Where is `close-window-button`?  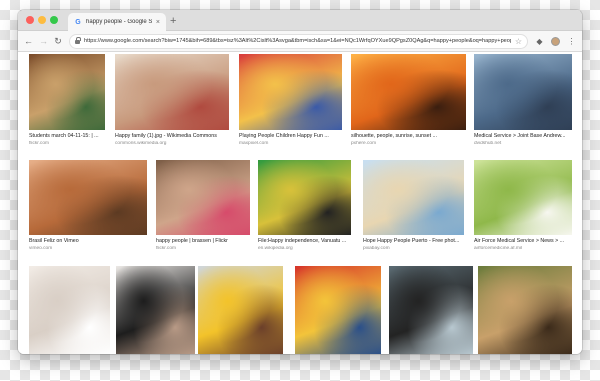 close-window-button is located at coordinates (30, 20).